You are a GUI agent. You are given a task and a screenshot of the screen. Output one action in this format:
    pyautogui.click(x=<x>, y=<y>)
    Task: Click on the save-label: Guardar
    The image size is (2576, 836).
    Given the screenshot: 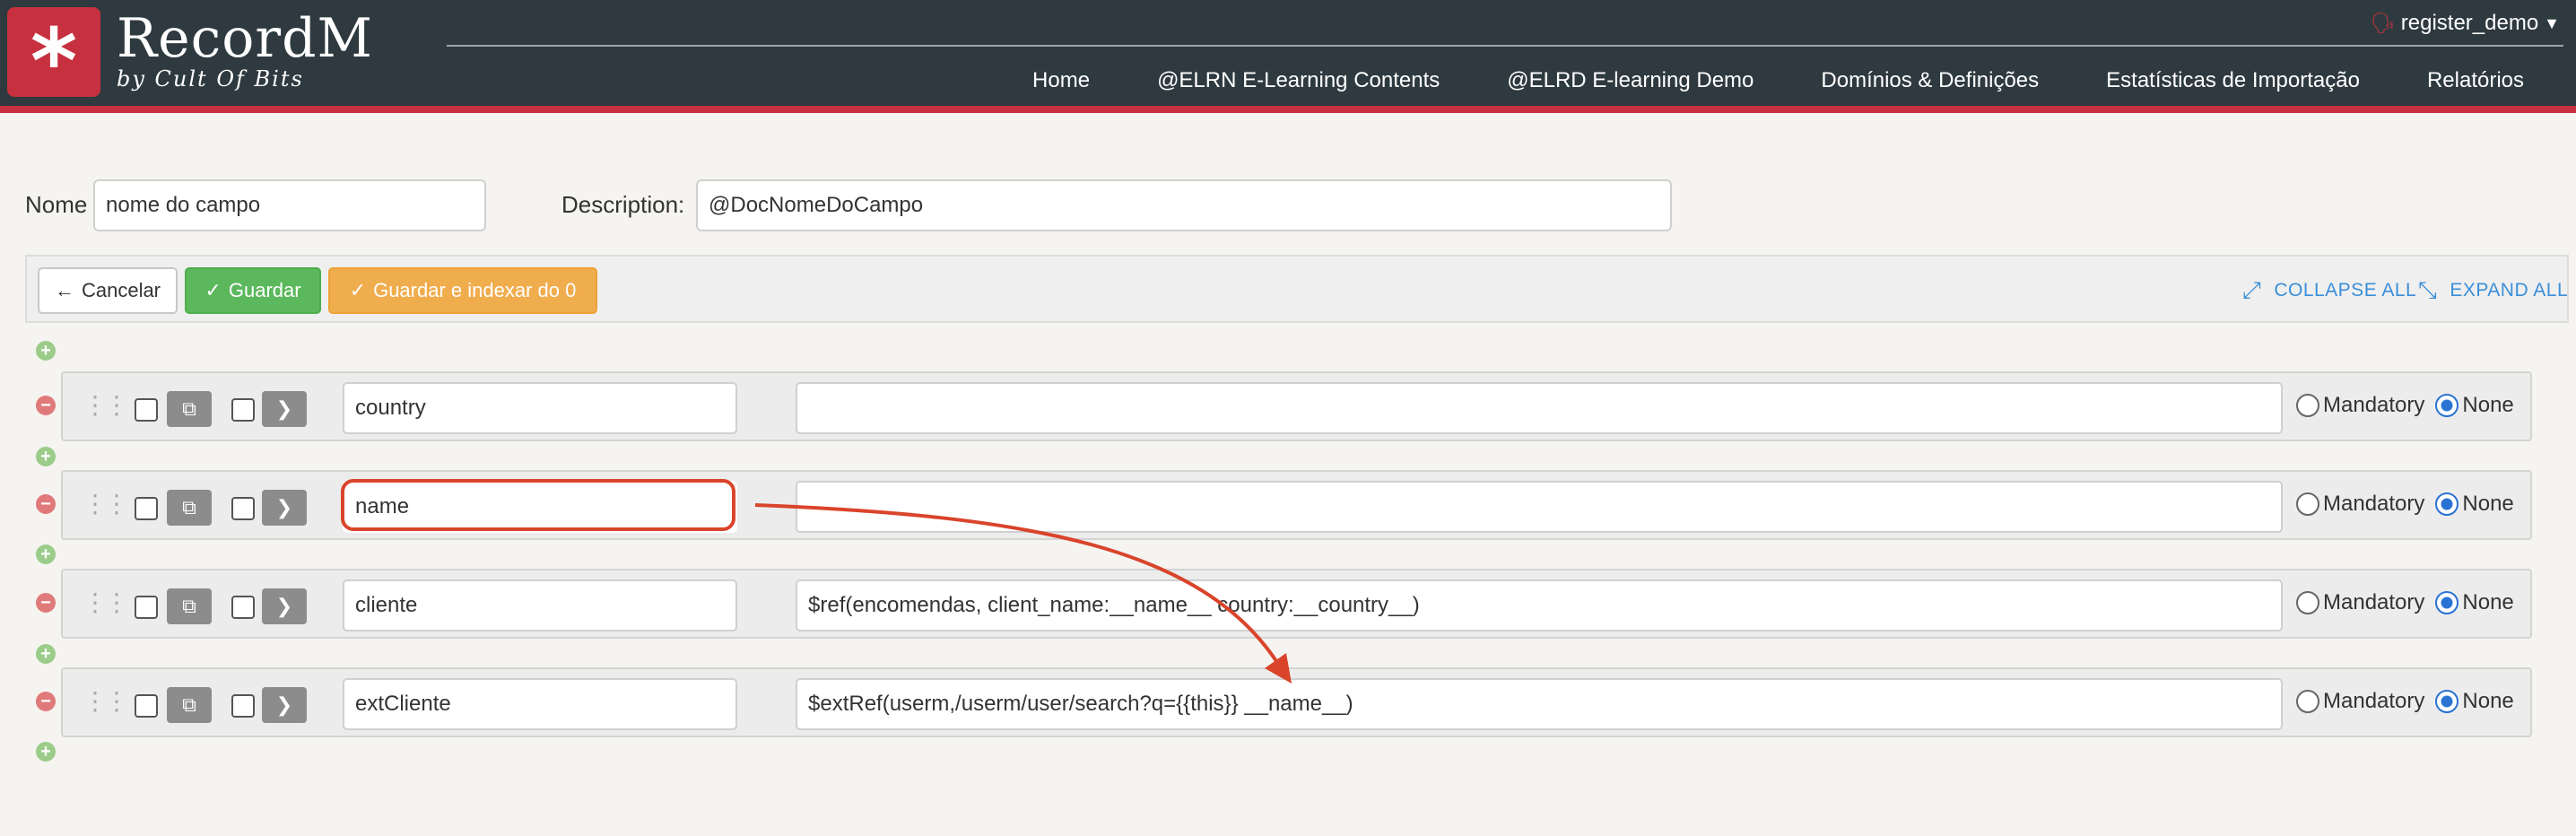 What is the action you would take?
    pyautogui.click(x=264, y=290)
    